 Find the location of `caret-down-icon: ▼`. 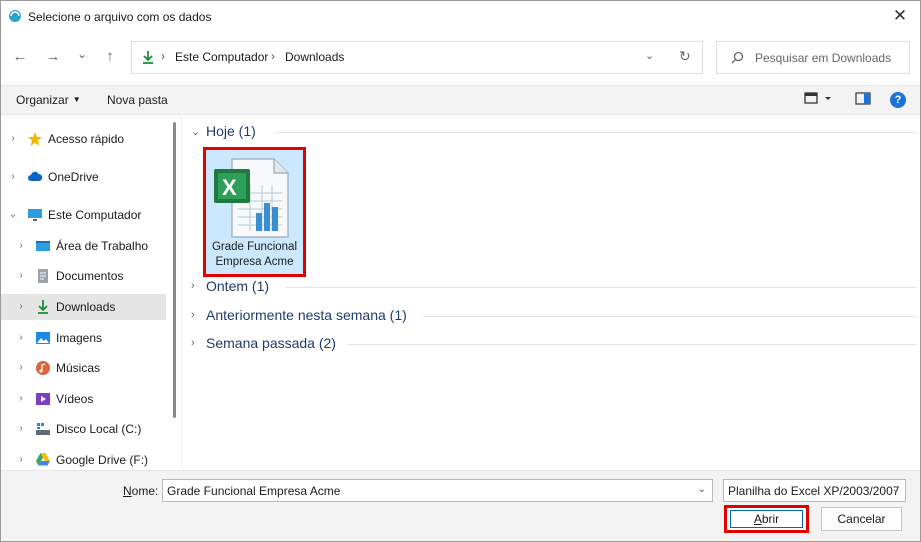

caret-down-icon: ▼ is located at coordinates (76, 99).